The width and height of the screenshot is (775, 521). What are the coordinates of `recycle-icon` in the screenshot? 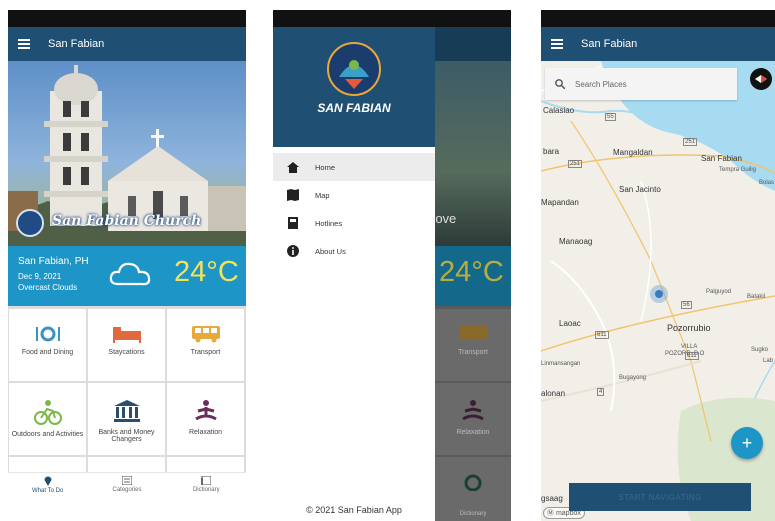 It's located at (473, 482).